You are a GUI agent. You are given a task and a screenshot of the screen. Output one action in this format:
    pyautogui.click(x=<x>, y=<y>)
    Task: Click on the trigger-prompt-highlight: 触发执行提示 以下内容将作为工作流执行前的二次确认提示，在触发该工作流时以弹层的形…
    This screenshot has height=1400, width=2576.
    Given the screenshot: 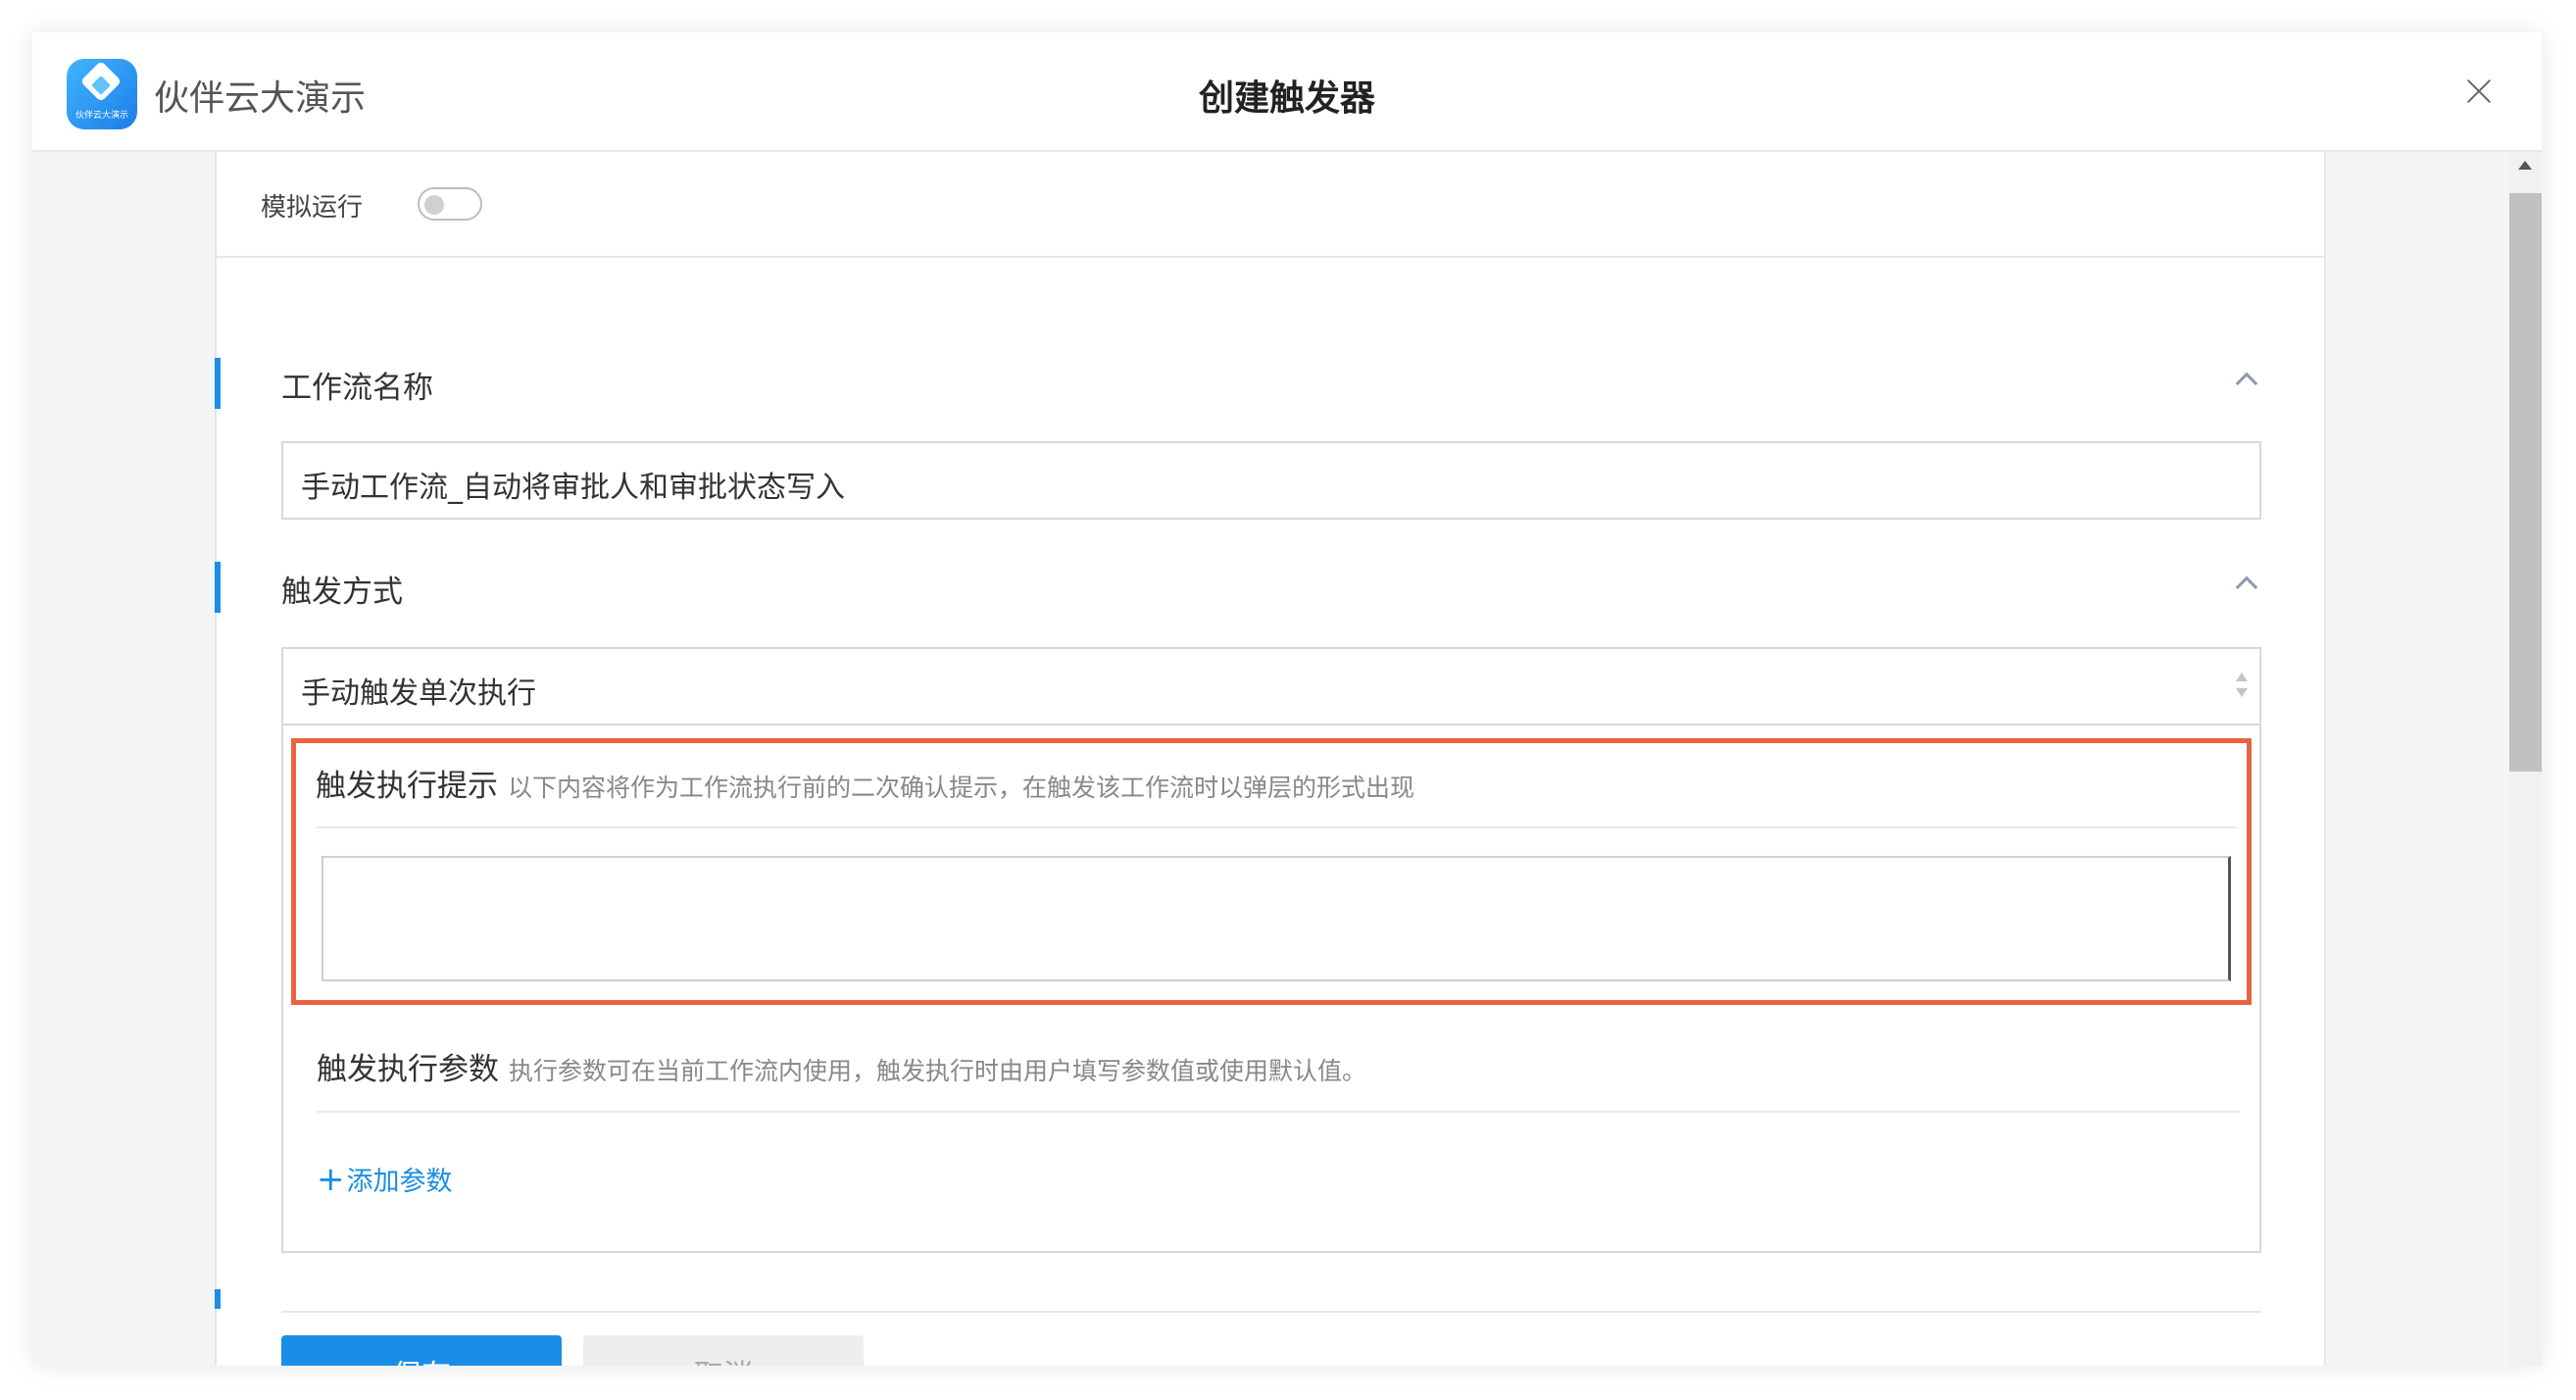 What is the action you would take?
    pyautogui.click(x=1271, y=871)
    